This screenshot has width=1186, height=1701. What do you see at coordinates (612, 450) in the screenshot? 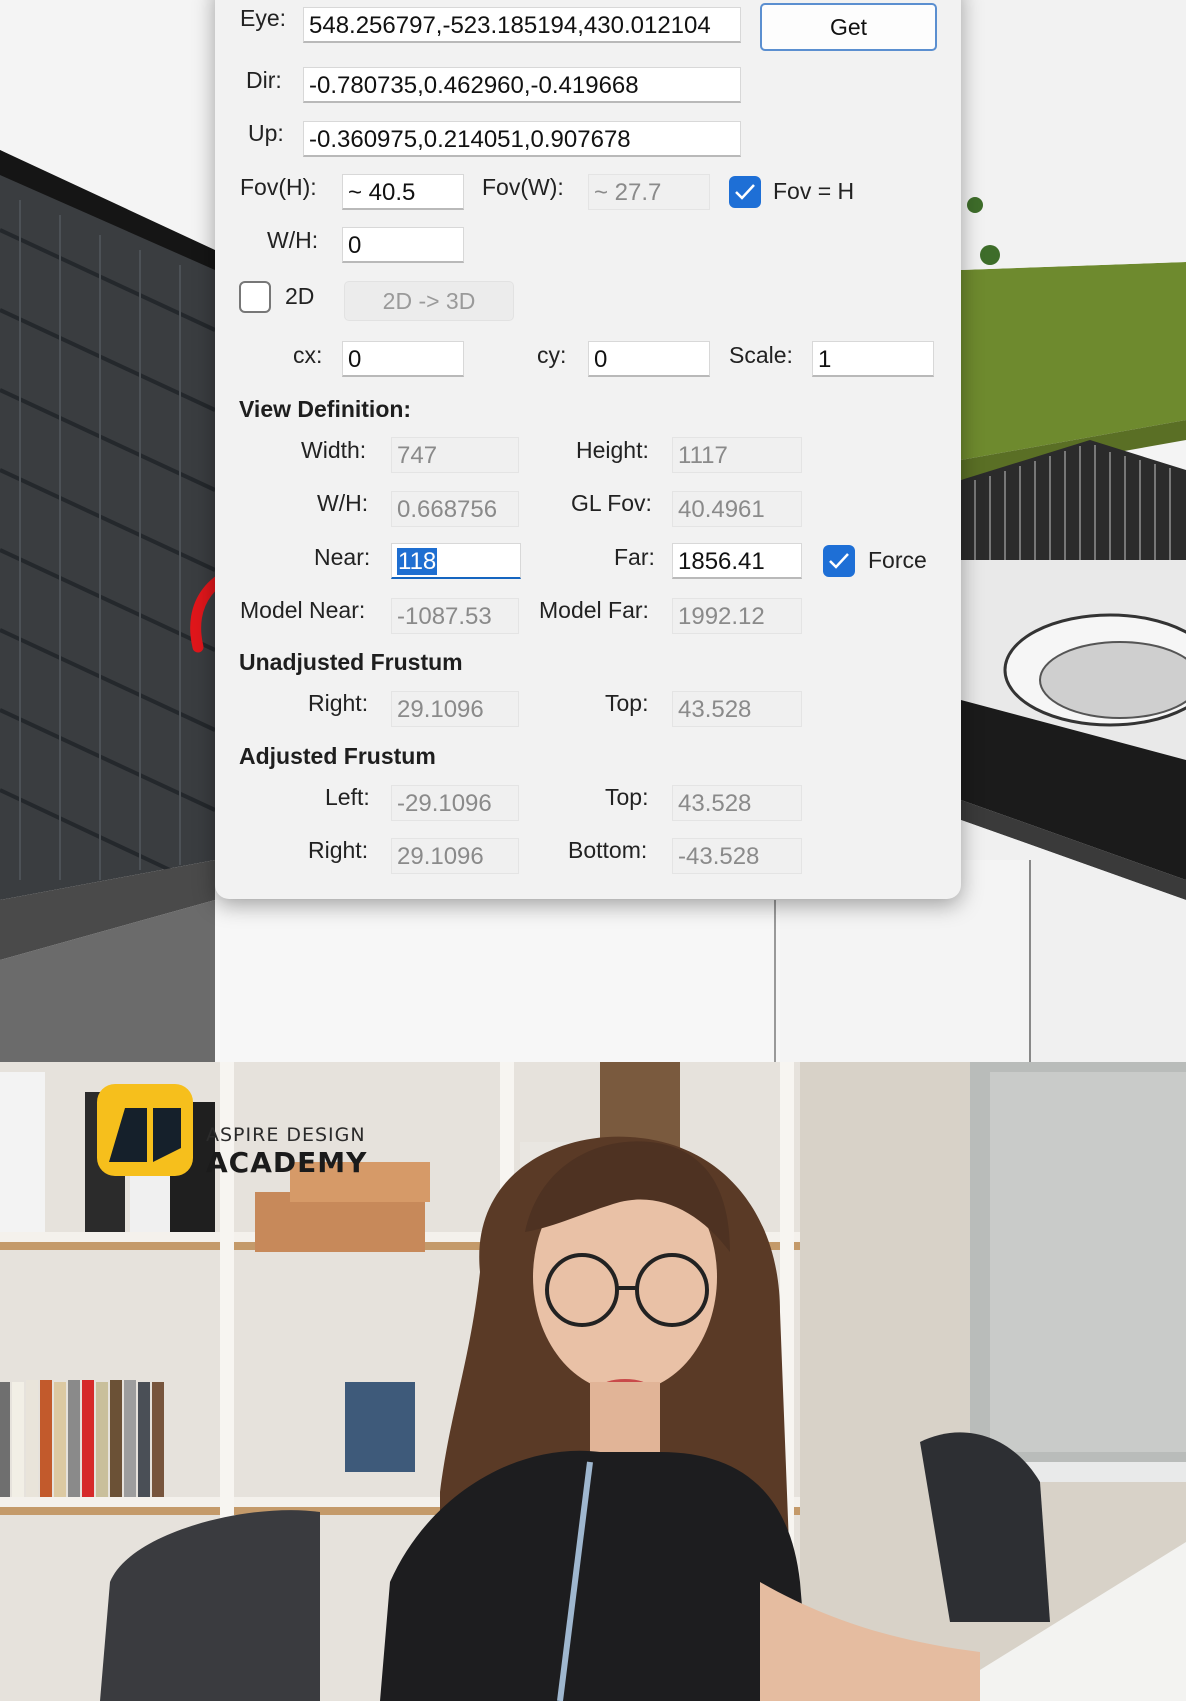
I see `height-label: Height:` at bounding box center [612, 450].